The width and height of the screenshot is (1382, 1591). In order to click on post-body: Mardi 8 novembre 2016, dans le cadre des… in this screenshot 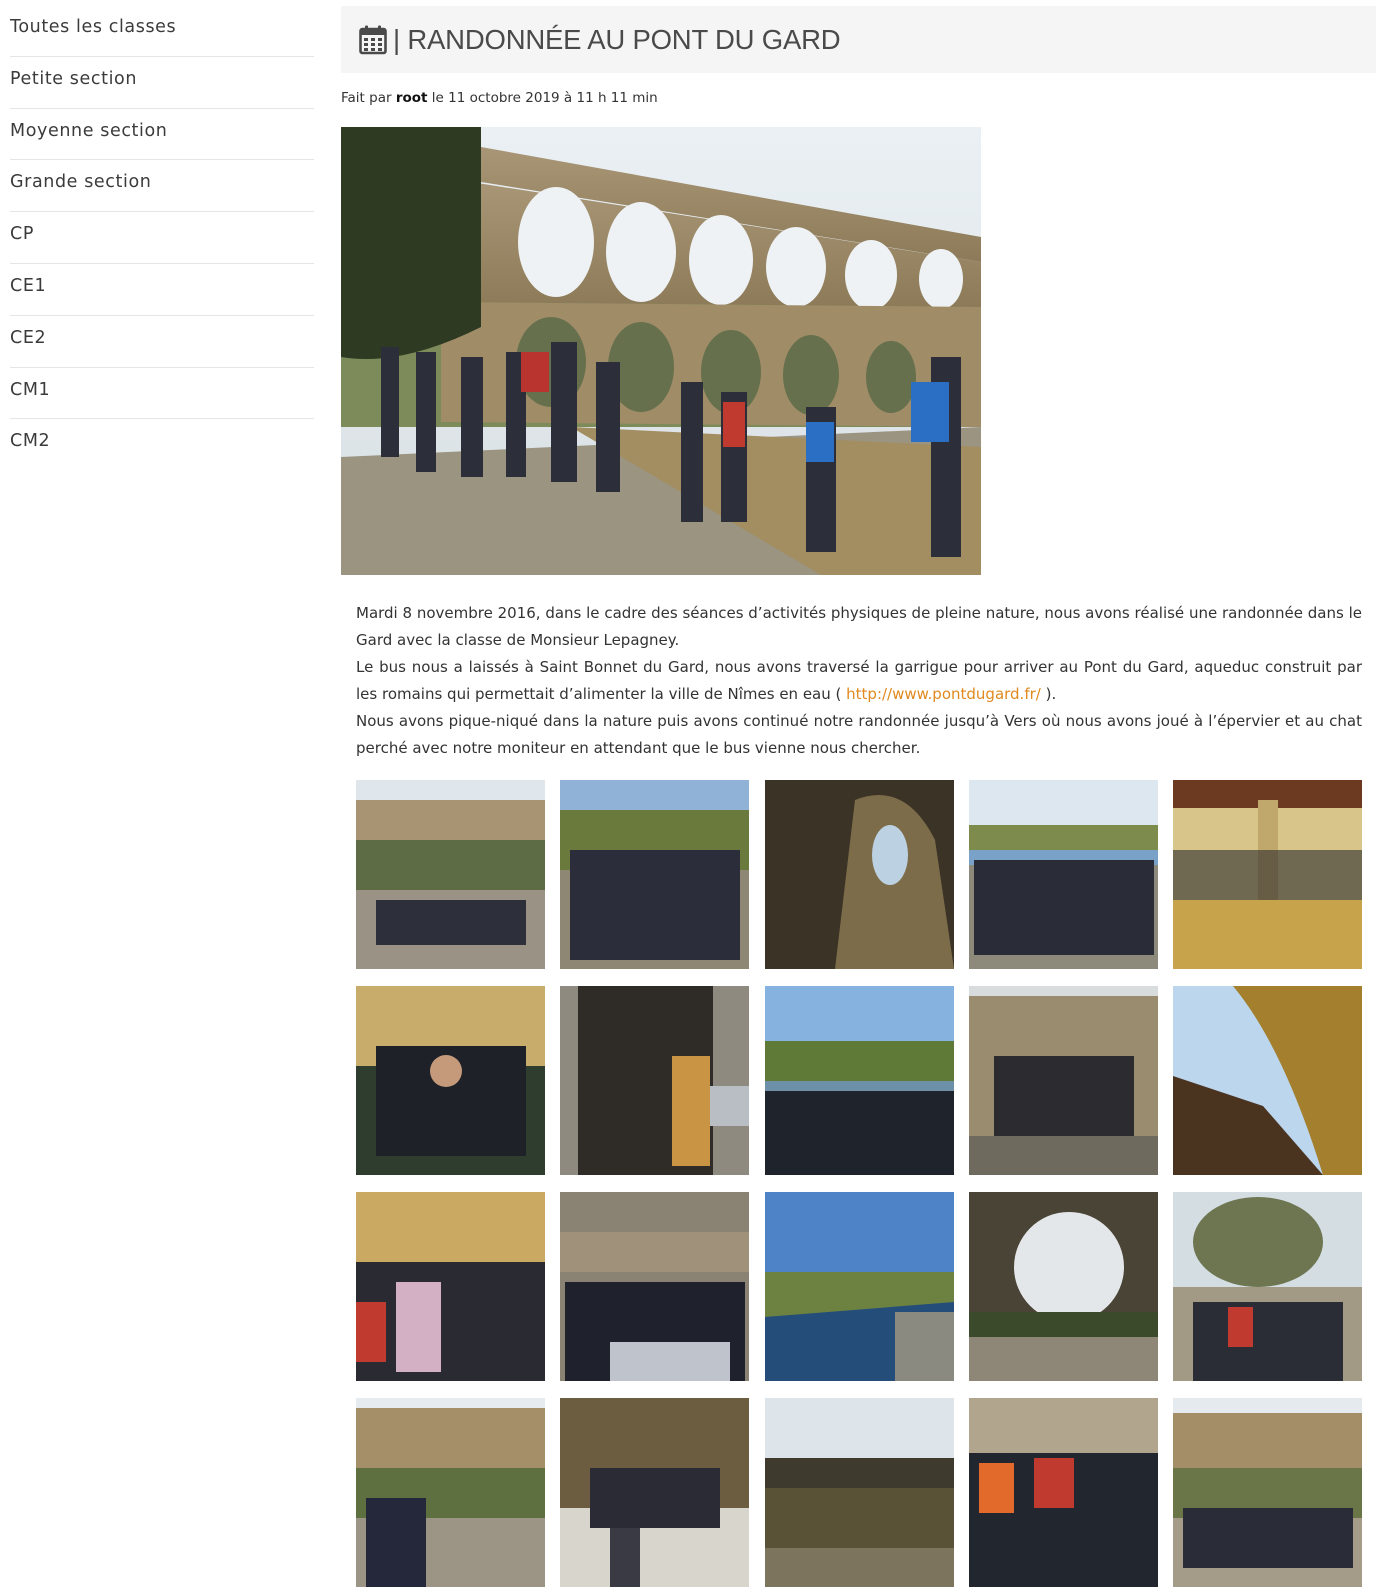, I will do `click(859, 681)`.